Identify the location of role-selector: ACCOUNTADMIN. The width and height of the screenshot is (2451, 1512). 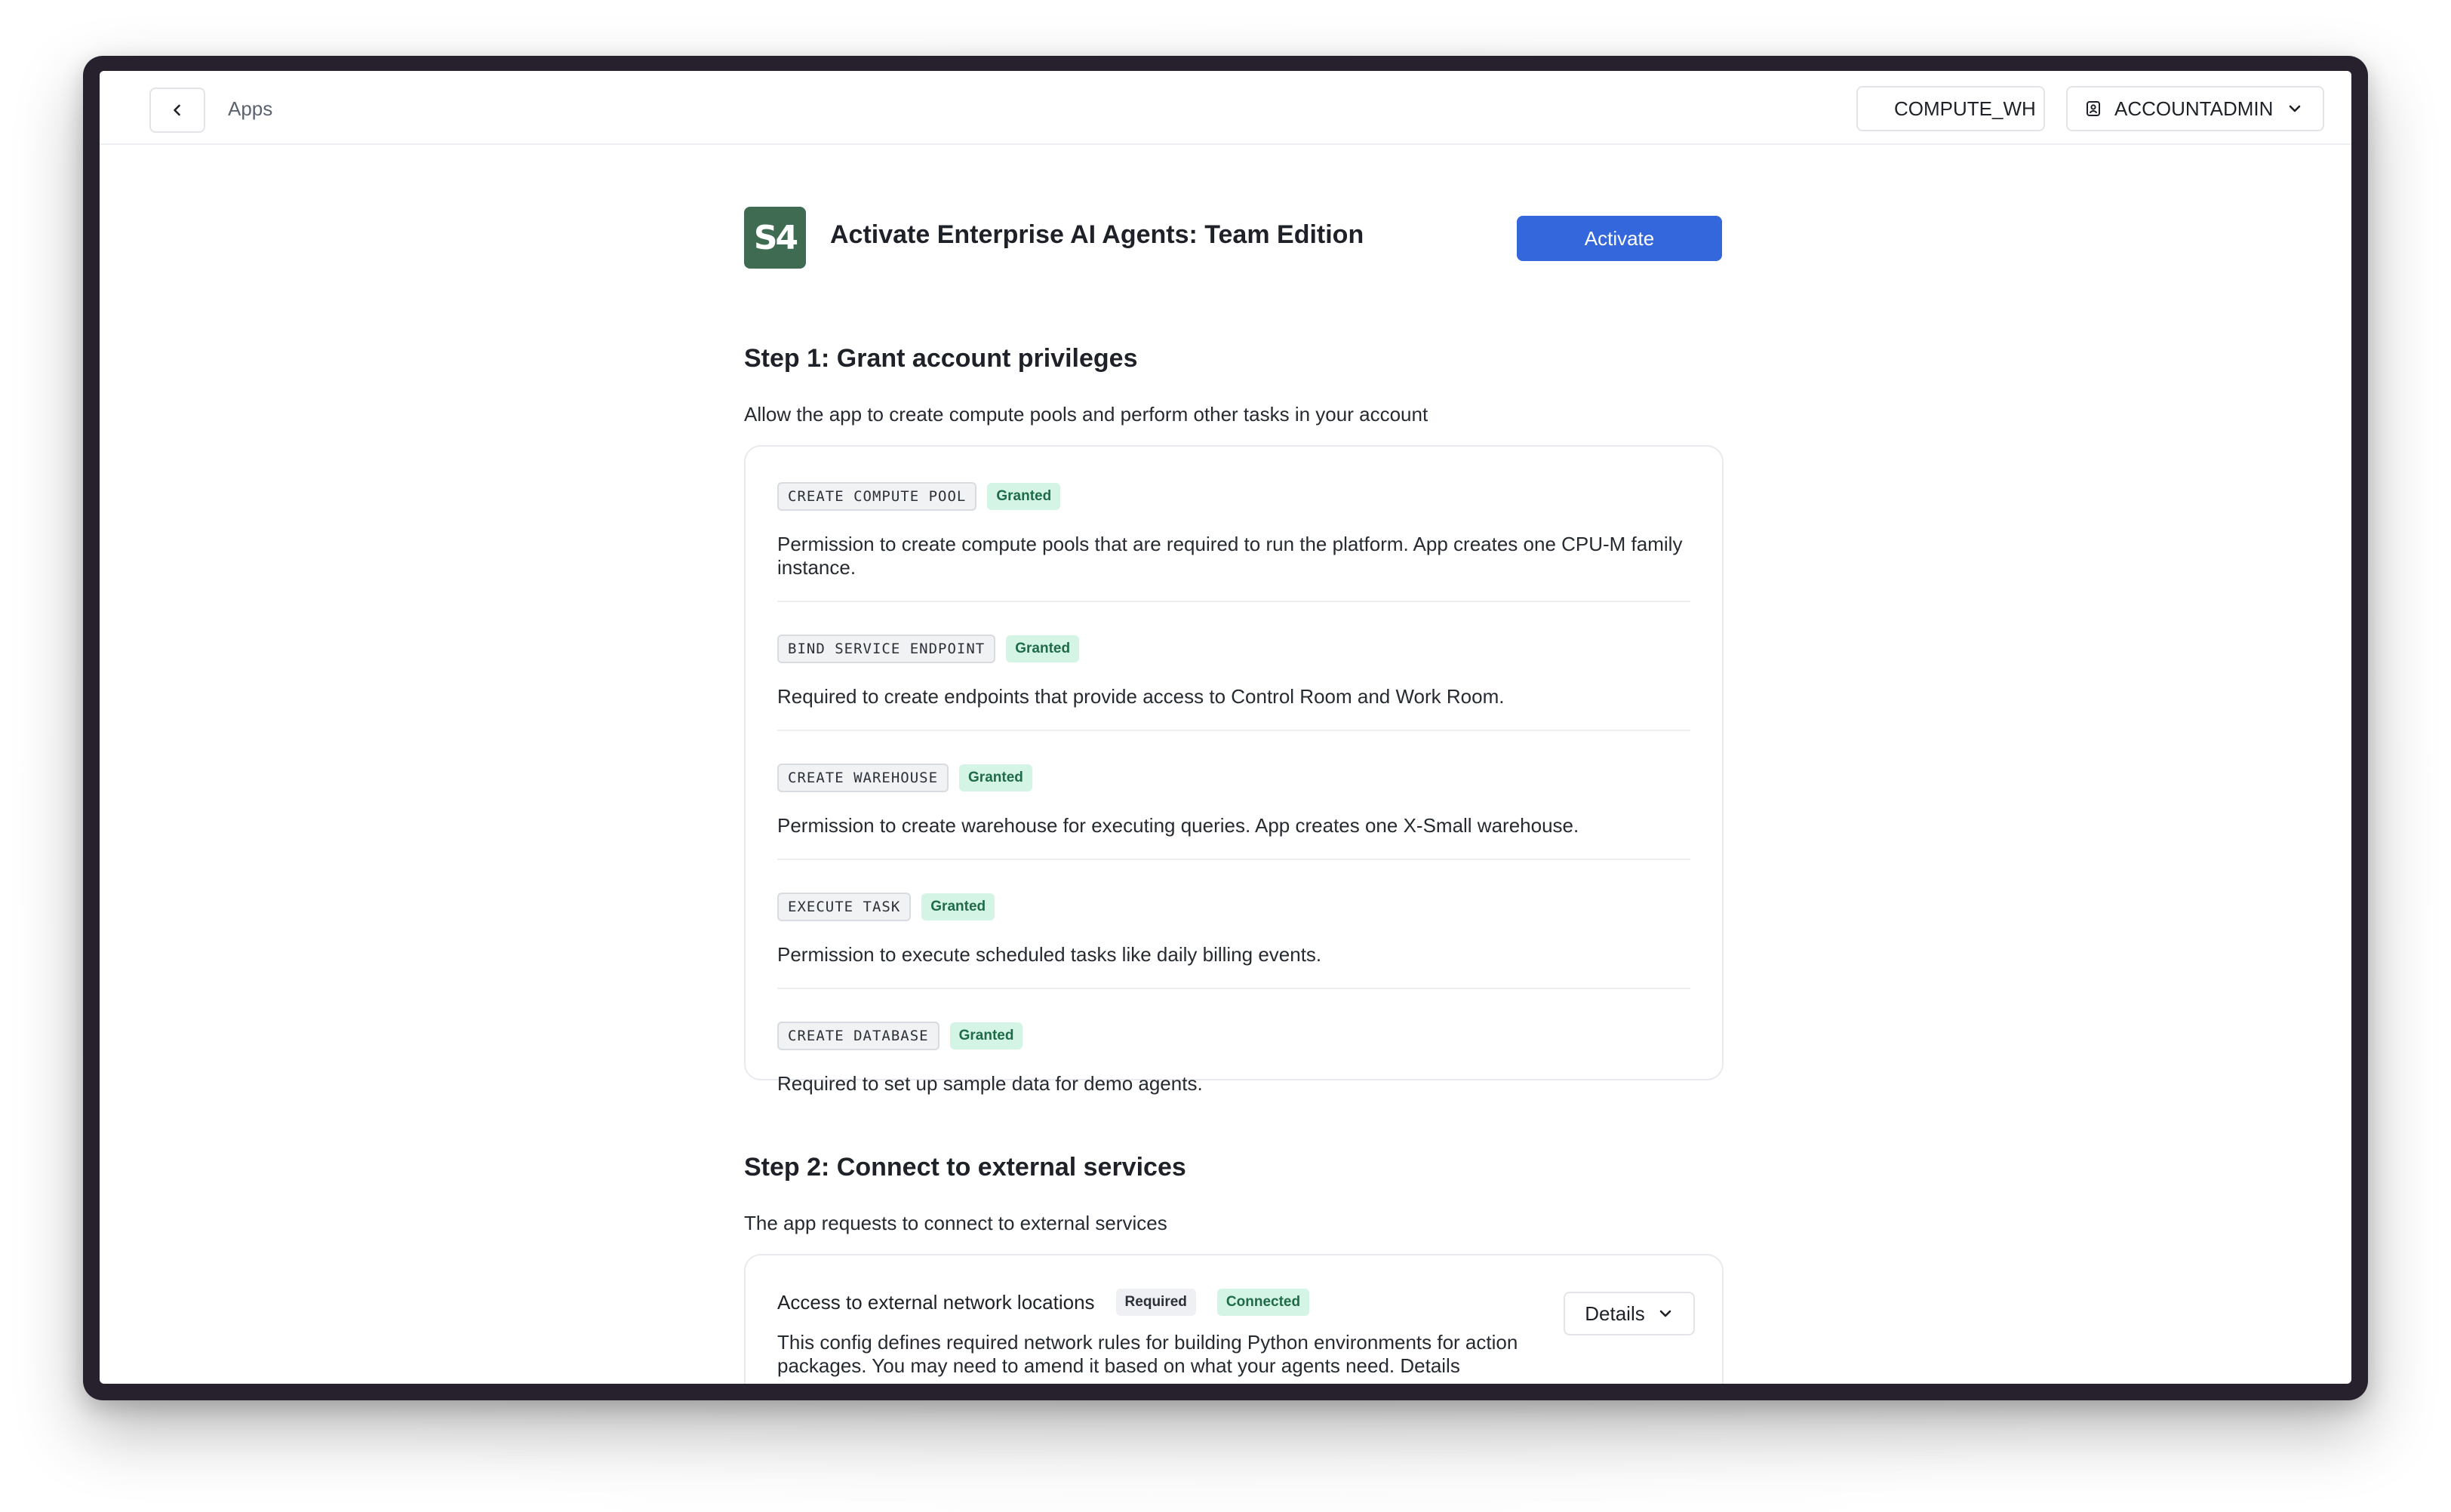
(2195, 108).